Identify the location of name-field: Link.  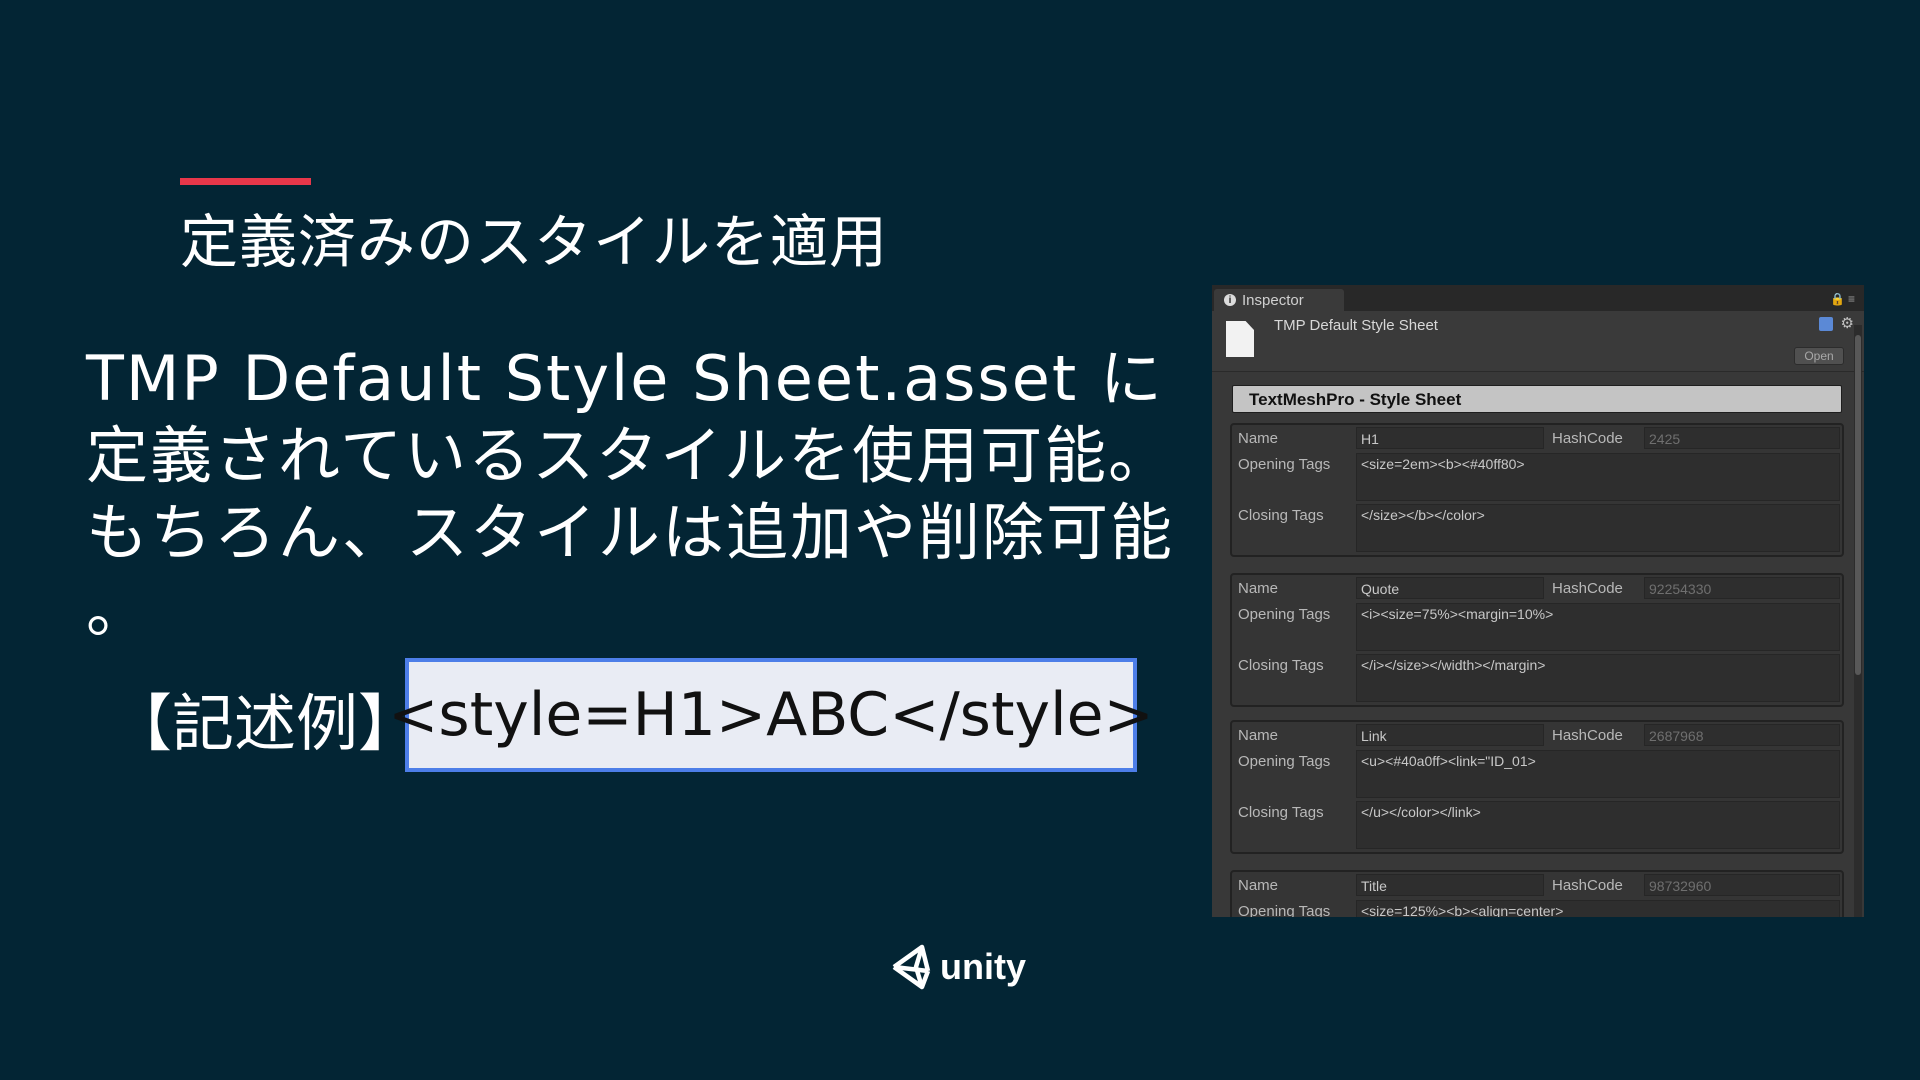
(1450, 735).